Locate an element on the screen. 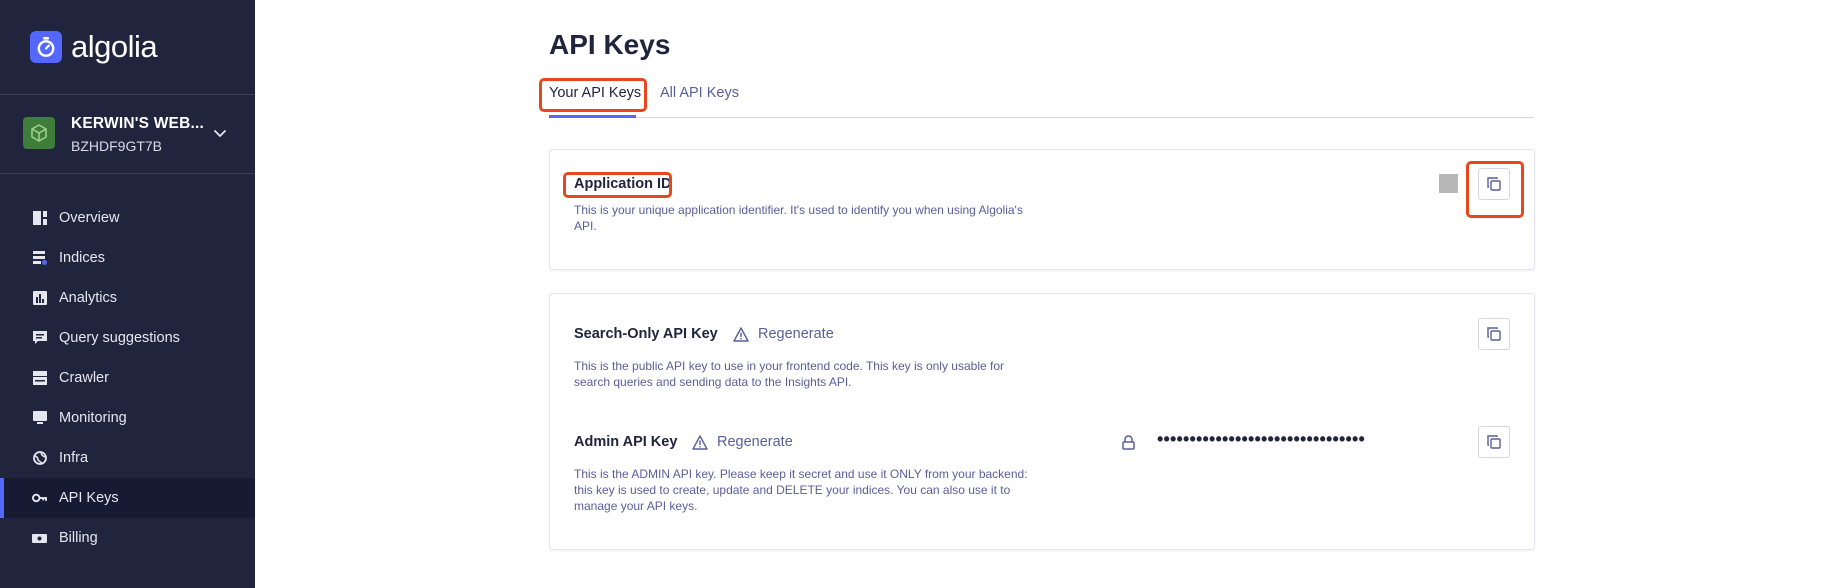 The height and width of the screenshot is (588, 1836). sidebar-item-billing: Billing is located at coordinates (127, 538).